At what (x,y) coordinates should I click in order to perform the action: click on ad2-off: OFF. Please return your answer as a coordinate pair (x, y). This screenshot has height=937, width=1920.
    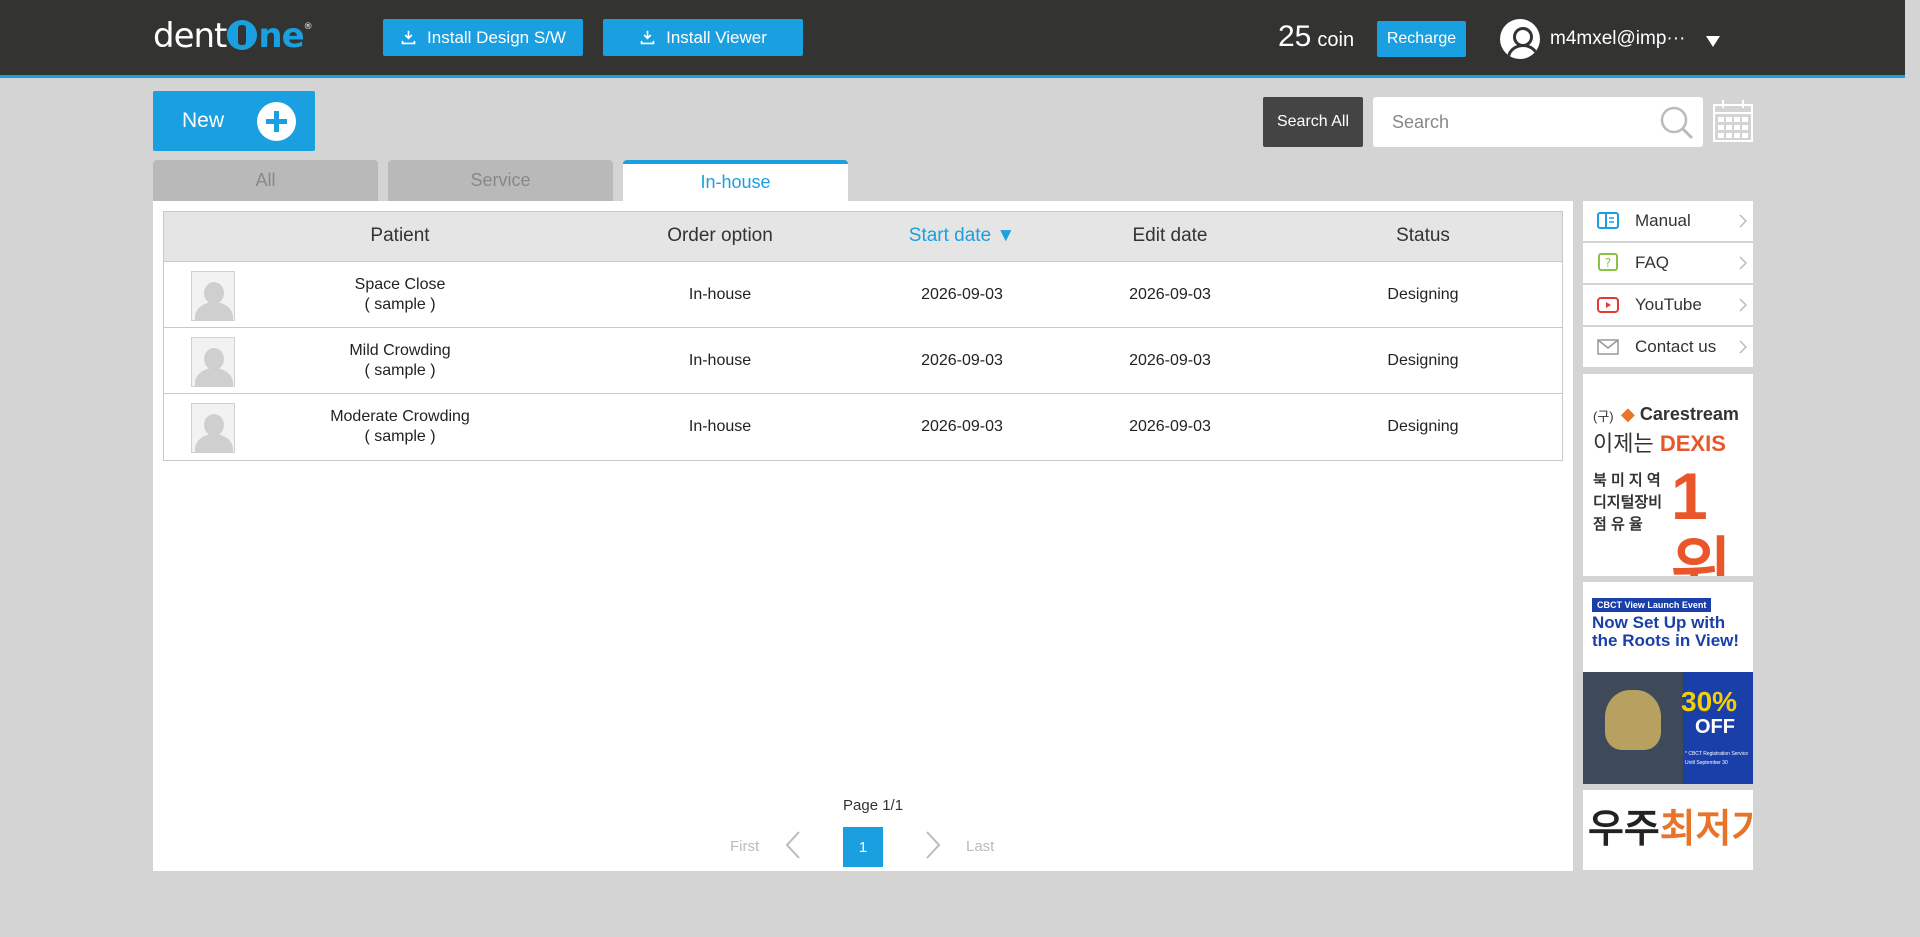
    Looking at the image, I should click on (1715, 727).